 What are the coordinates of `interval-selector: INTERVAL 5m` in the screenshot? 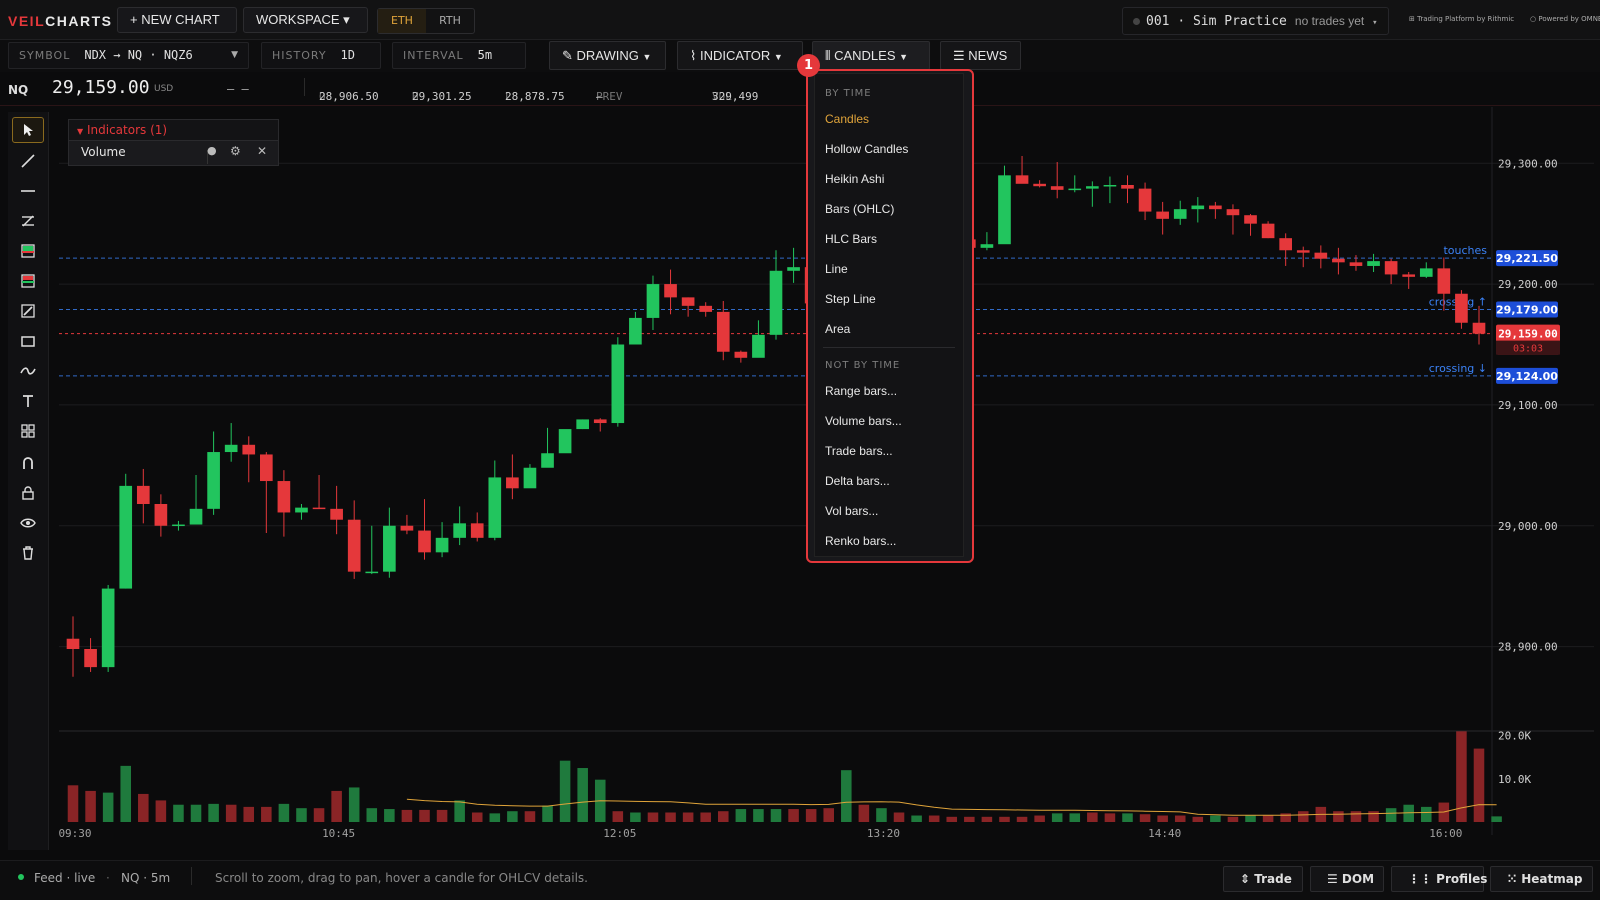 It's located at (459, 55).